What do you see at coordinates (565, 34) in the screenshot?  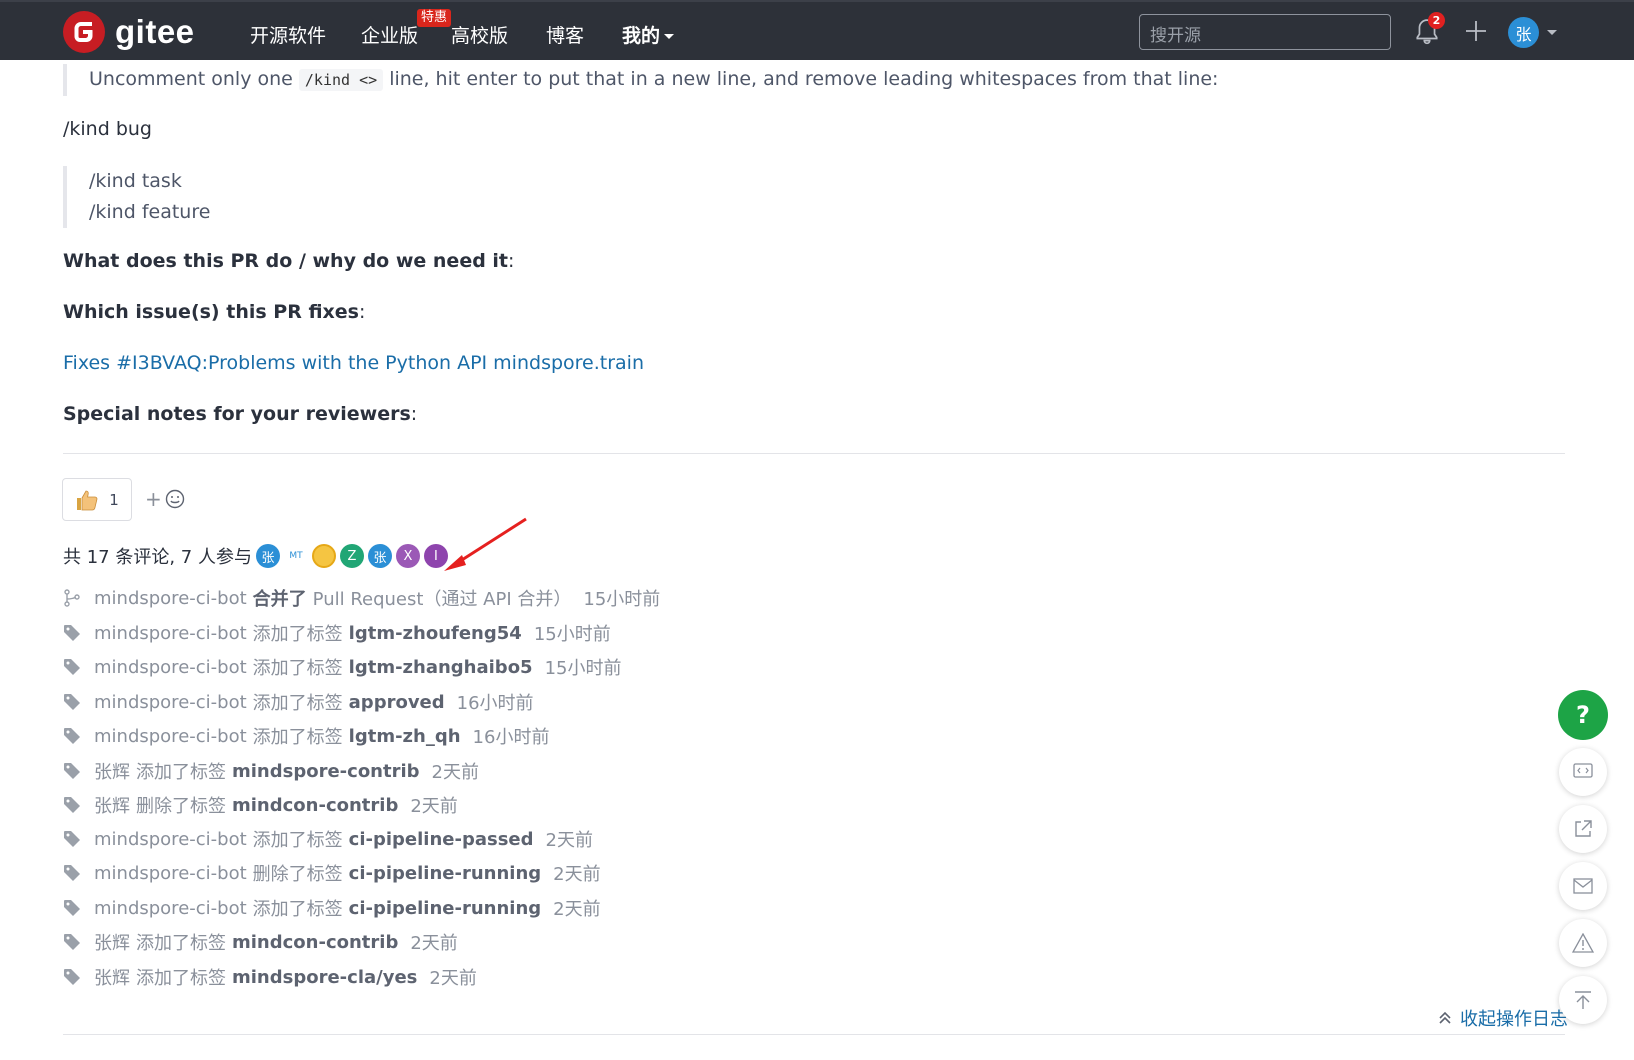 I see `nav-blog: 博客` at bounding box center [565, 34].